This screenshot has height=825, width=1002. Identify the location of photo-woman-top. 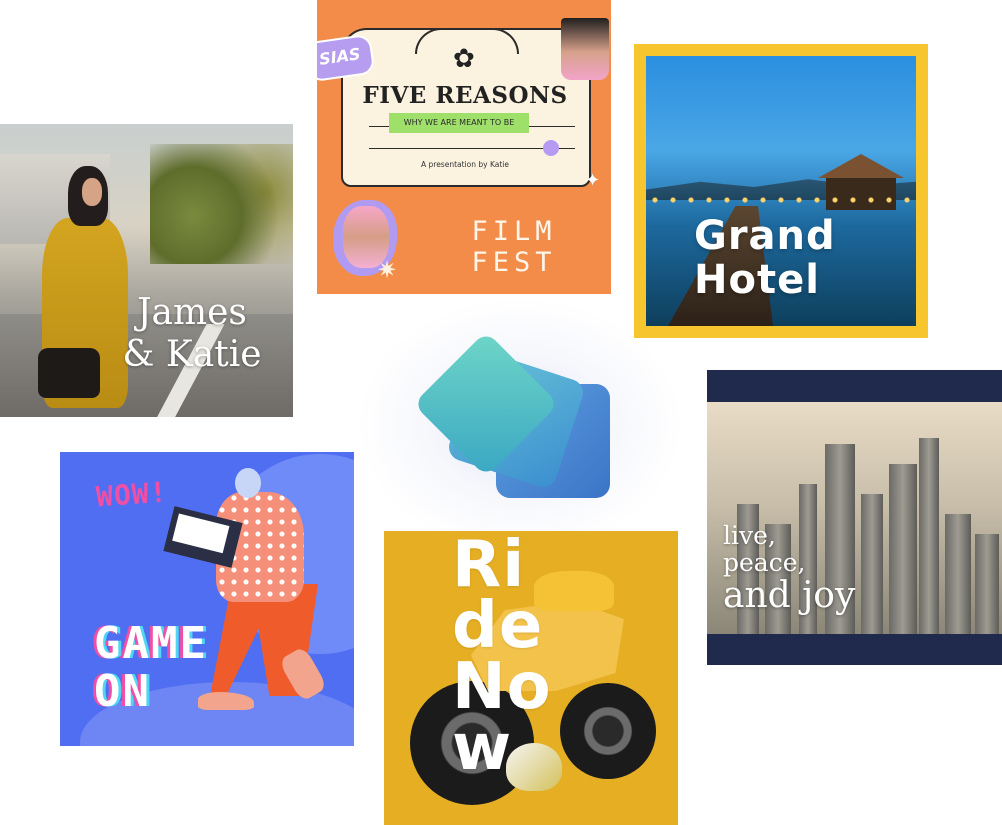
(585, 49).